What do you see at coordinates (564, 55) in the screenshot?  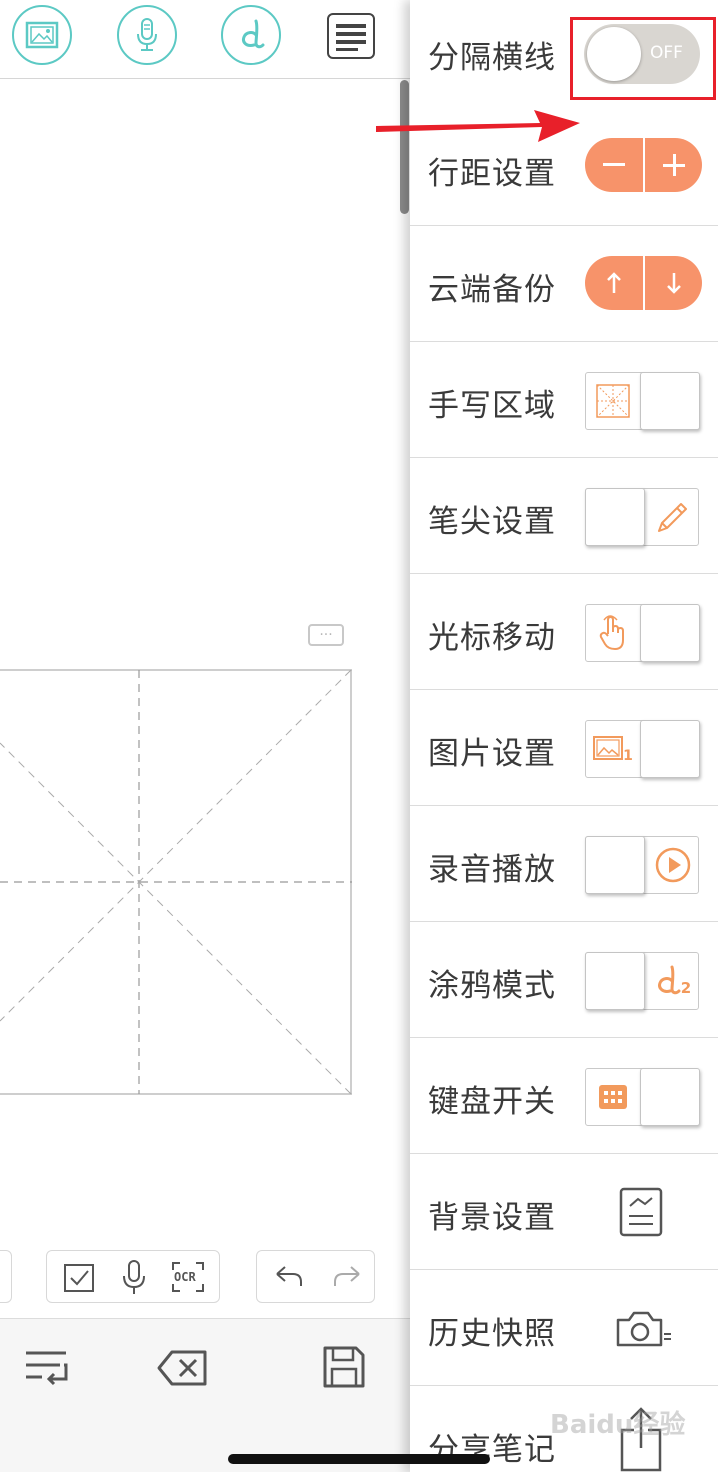 I see `setting-divider-lines: 分隔横线 OFF` at bounding box center [564, 55].